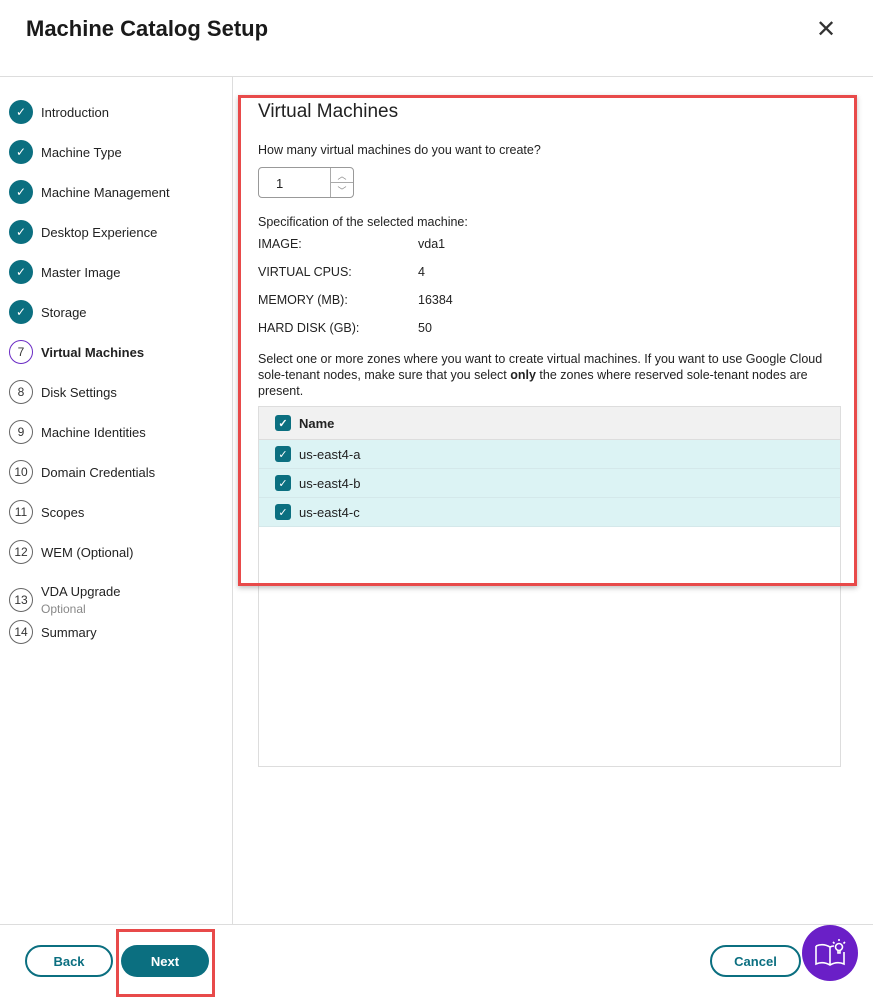 This screenshot has height=997, width=873. What do you see at coordinates (165, 963) in the screenshot?
I see `next-highlight-box` at bounding box center [165, 963].